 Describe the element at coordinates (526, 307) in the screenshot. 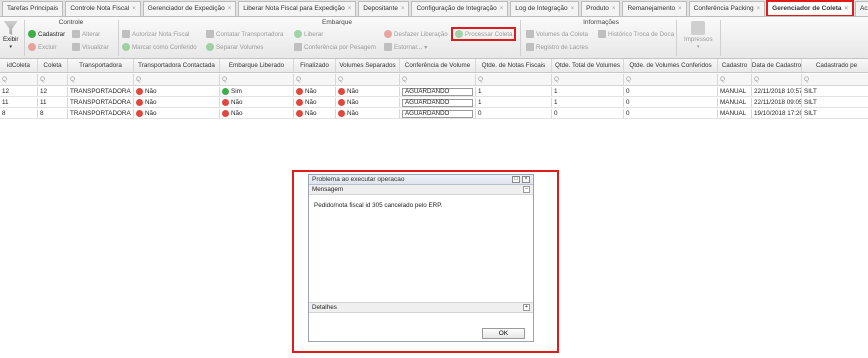

I see `expand-icon: +` at that location.